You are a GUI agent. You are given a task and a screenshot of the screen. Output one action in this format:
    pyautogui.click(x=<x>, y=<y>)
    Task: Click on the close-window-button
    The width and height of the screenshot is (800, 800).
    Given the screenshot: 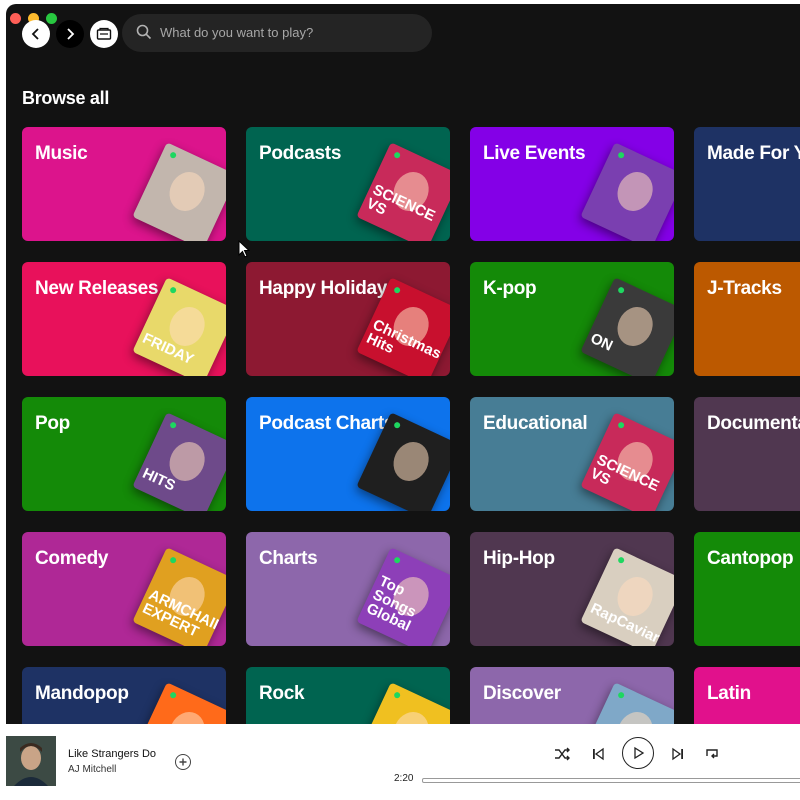 What is the action you would take?
    pyautogui.click(x=15, y=18)
    